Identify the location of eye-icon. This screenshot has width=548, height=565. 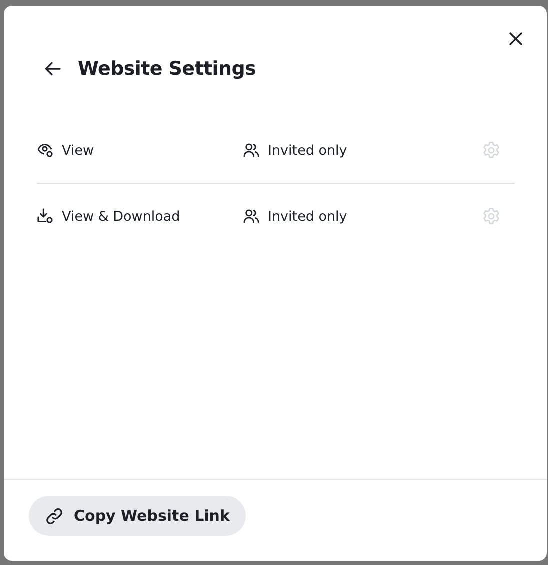
(45, 150).